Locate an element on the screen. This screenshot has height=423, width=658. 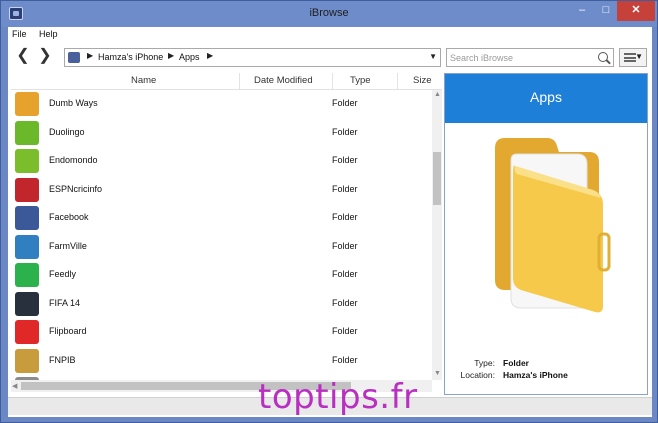
table-row: ESPNcricinfo Folder is located at coordinates (221, 190).